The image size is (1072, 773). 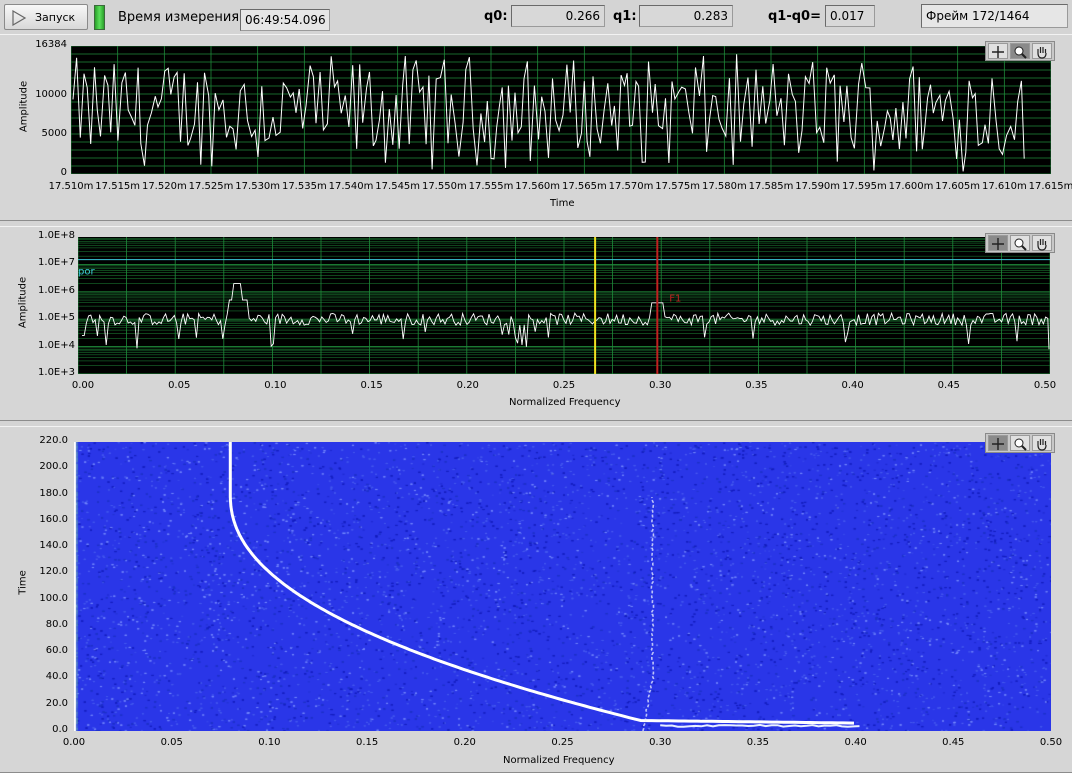 I want to click on frame-counter-field: Фрейм 172/1464, so click(x=994, y=16).